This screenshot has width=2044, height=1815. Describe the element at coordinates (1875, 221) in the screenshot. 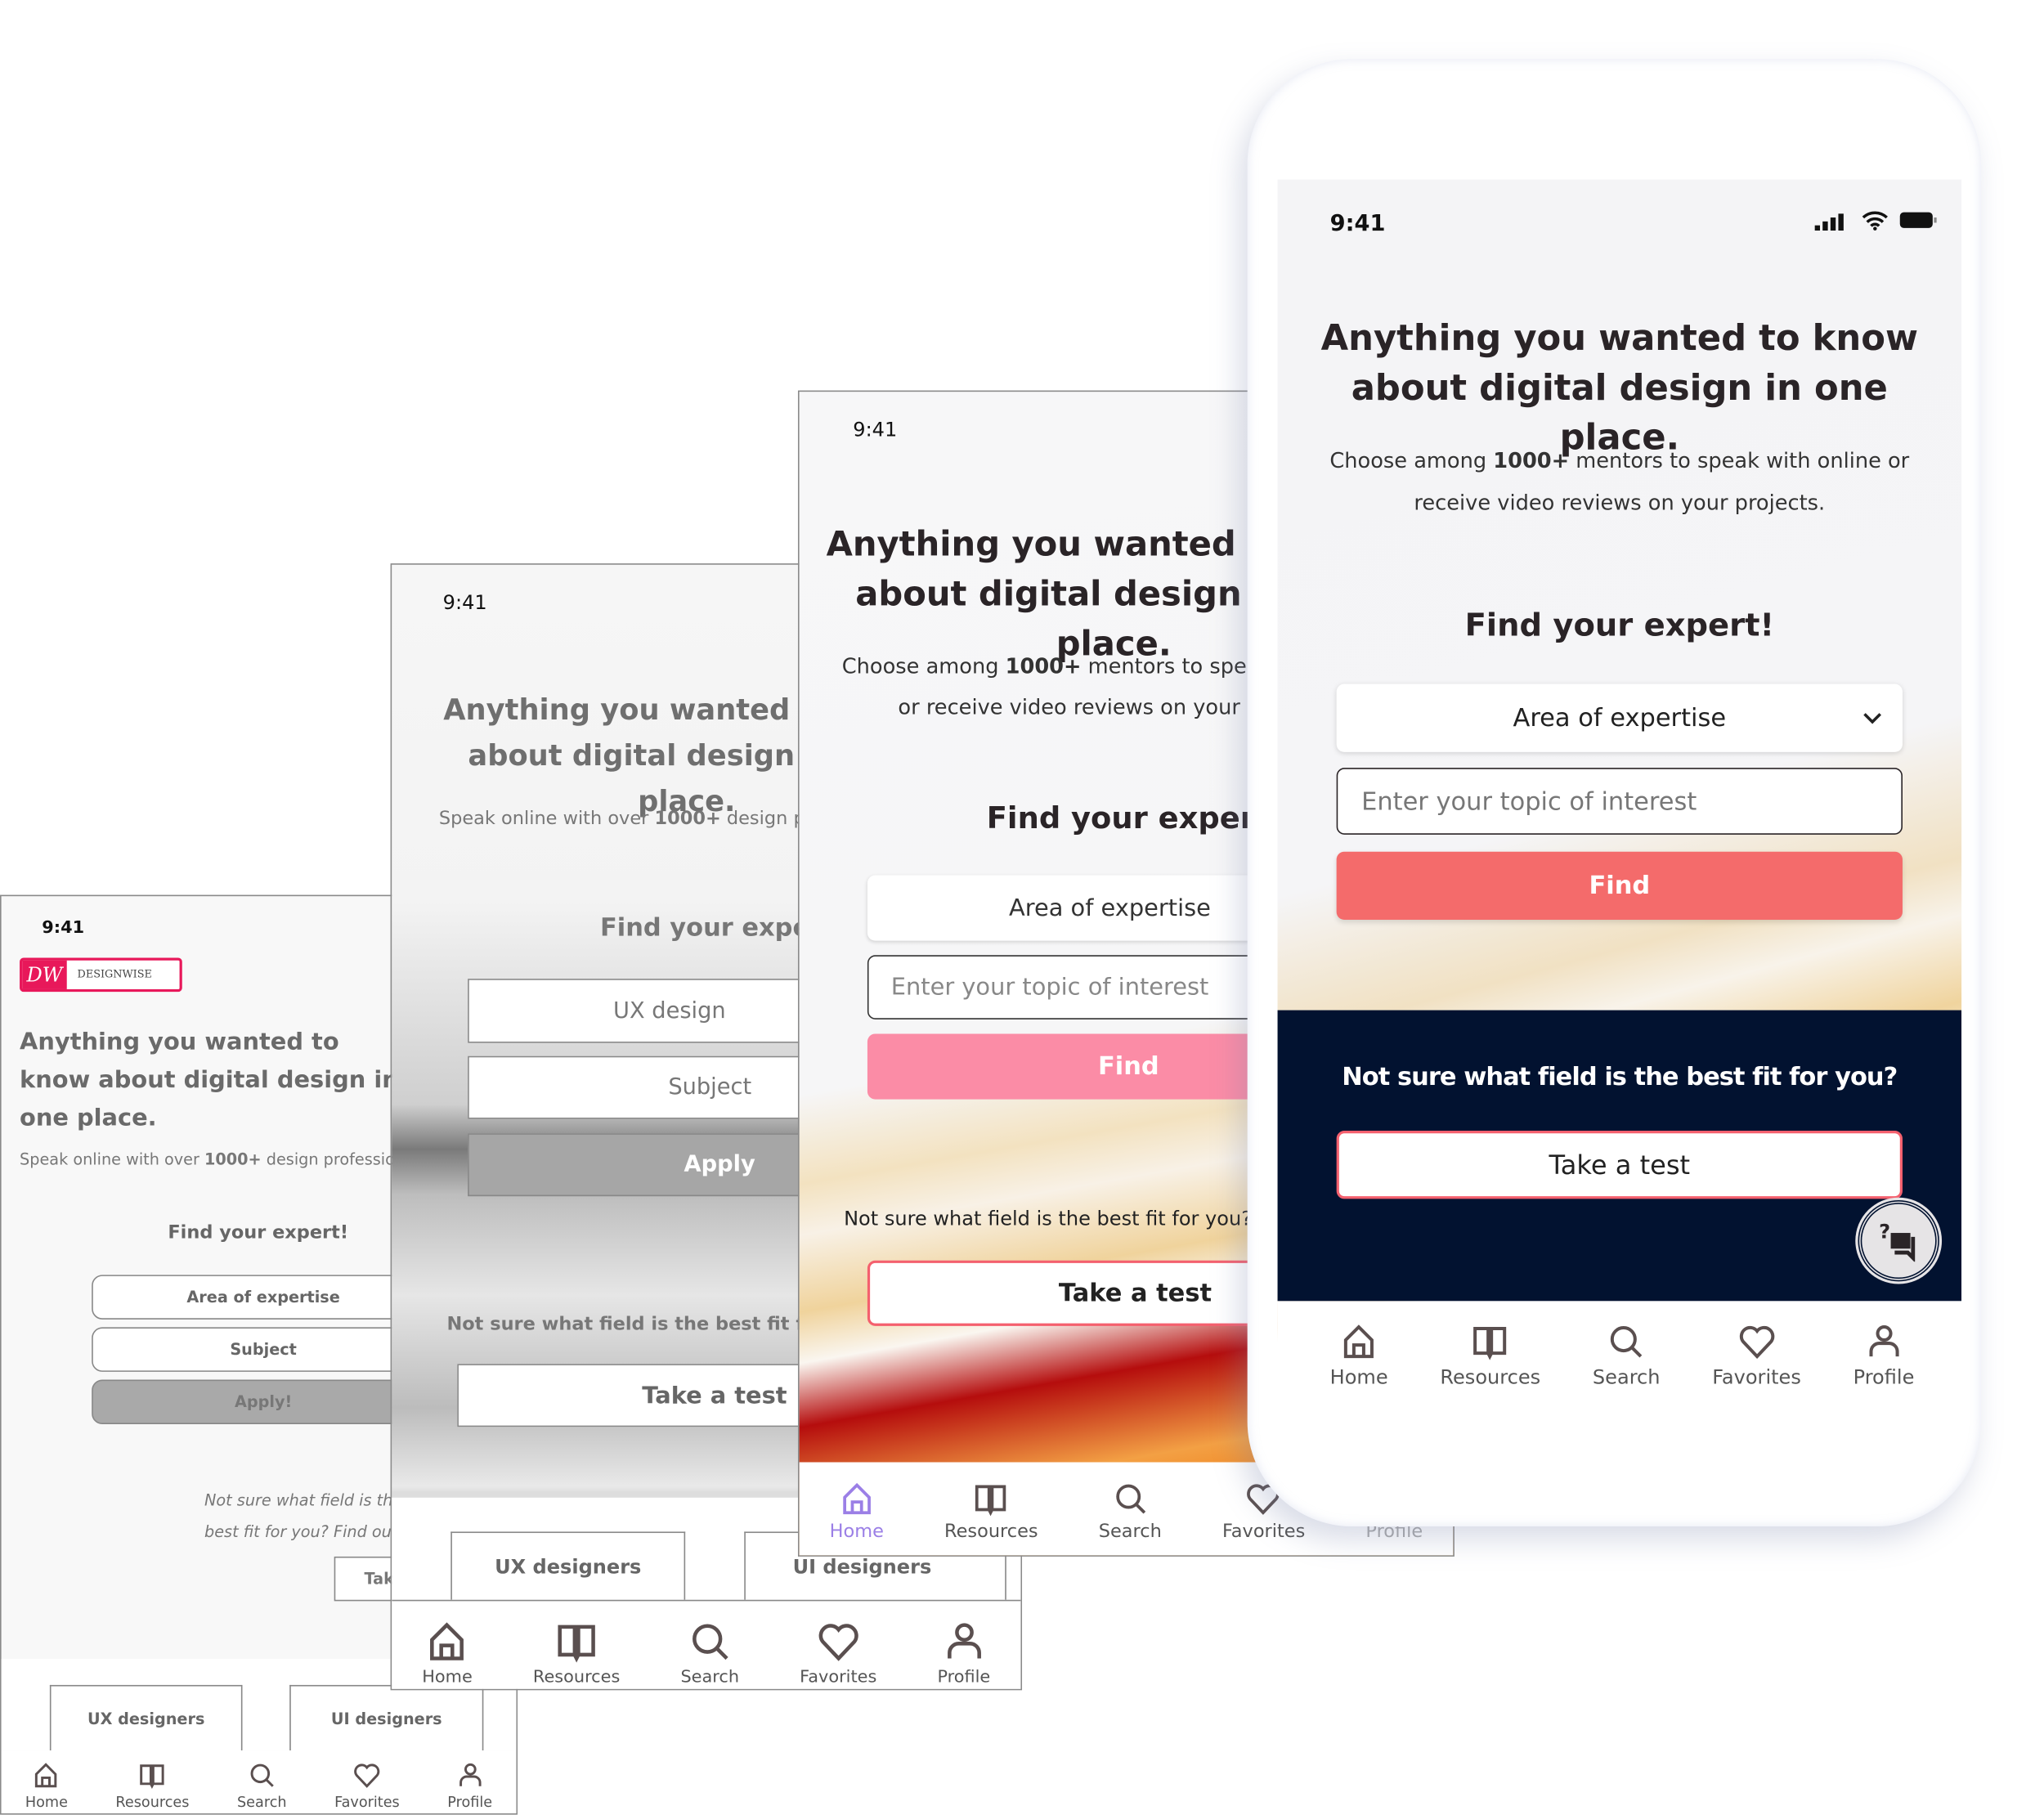

I see `wifi-icon` at that location.